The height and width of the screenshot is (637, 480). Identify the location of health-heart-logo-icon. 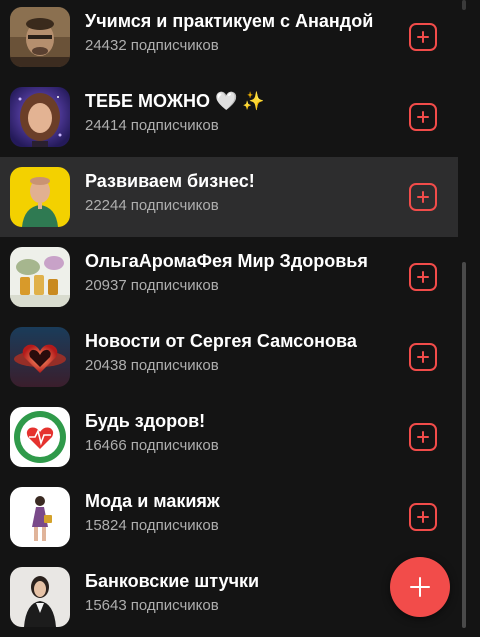
(40, 437).